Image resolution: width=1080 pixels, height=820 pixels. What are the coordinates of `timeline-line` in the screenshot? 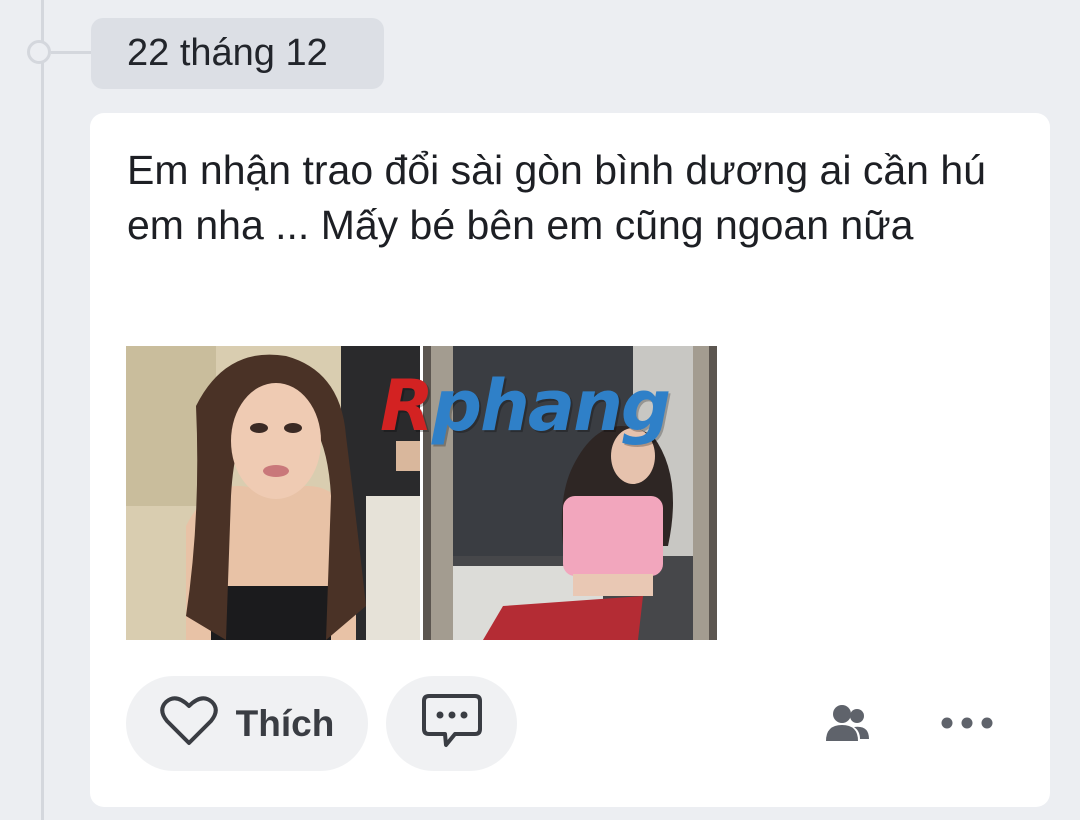 It's located at (42, 410).